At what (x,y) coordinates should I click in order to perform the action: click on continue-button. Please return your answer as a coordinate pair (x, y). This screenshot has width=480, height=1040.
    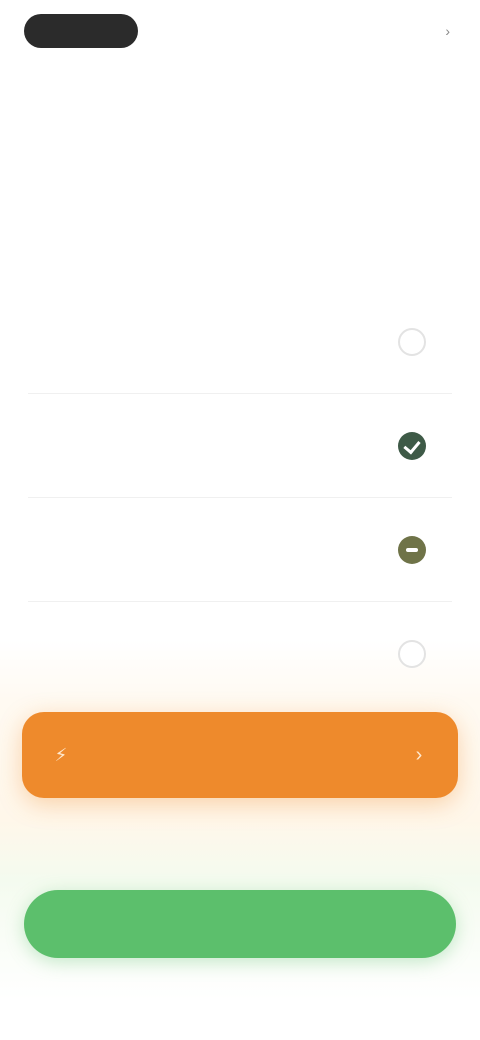
    Looking at the image, I should click on (240, 924).